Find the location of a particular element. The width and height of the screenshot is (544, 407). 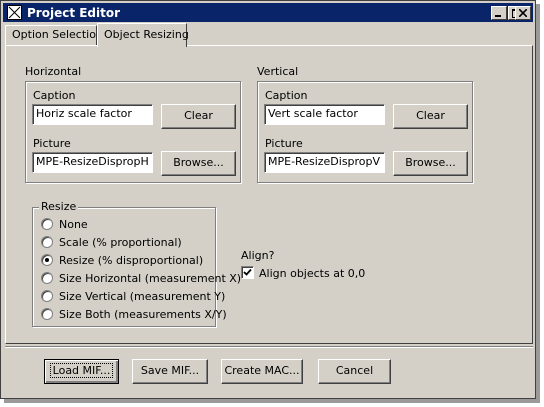

radio-dot is located at coordinates (47, 260).